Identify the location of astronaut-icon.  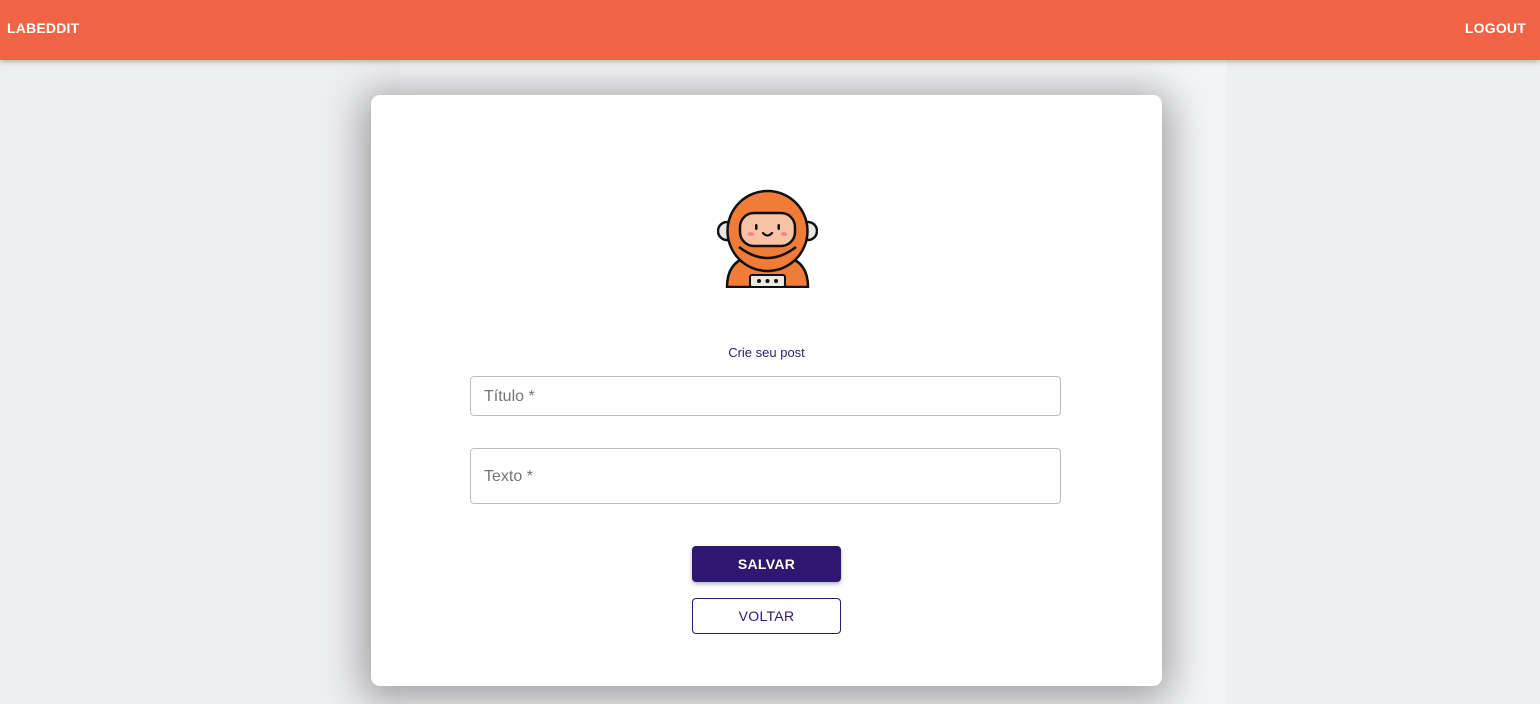
(767, 238).